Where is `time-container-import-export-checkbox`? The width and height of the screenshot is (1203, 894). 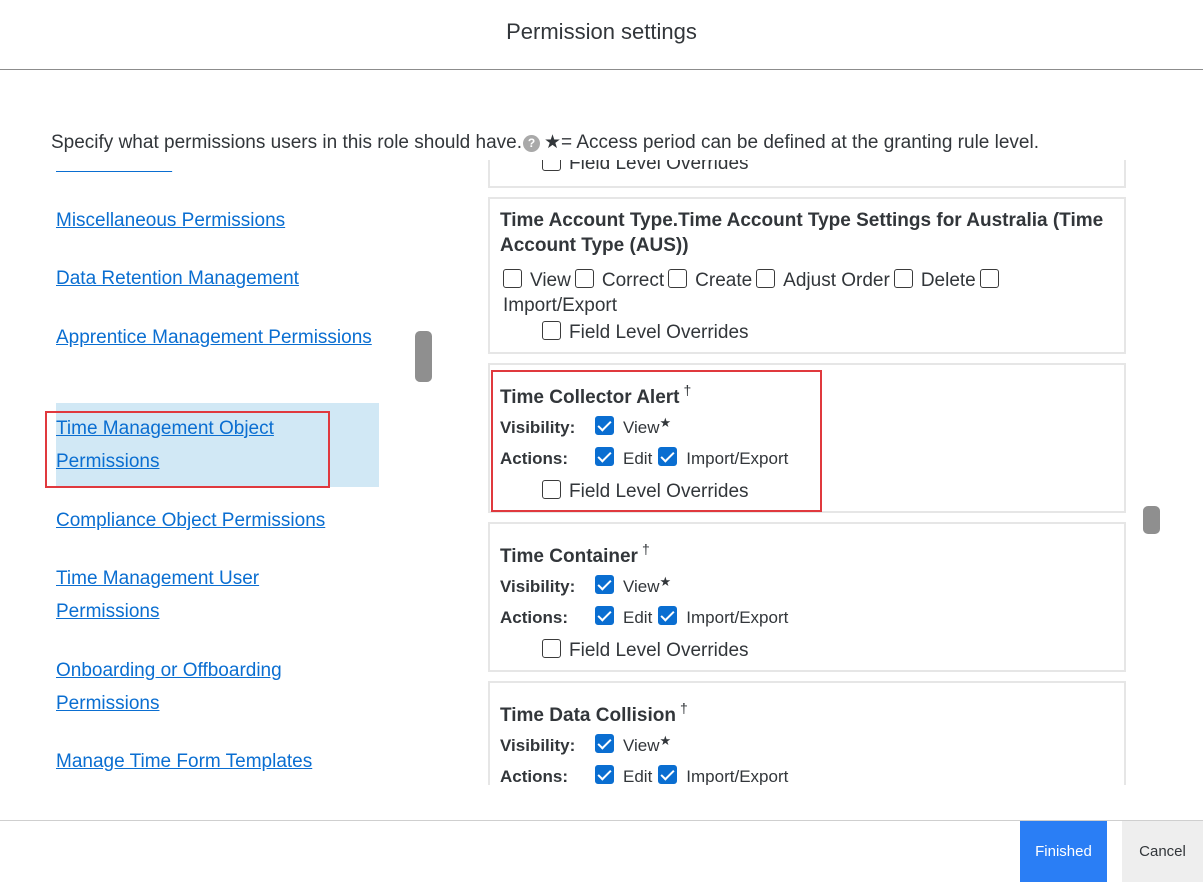
time-container-import-export-checkbox is located at coordinates (668, 615).